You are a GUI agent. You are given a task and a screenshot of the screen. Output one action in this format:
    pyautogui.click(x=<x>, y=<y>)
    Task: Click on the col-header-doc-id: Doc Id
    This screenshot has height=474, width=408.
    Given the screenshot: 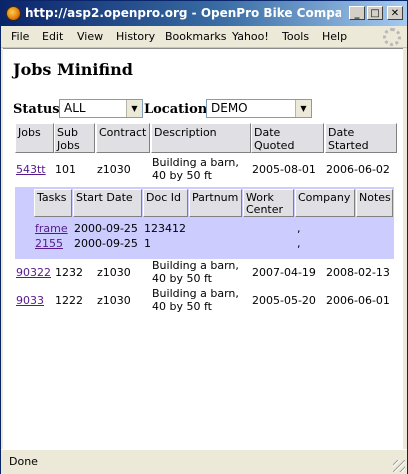 What is the action you would take?
    pyautogui.click(x=165, y=203)
    